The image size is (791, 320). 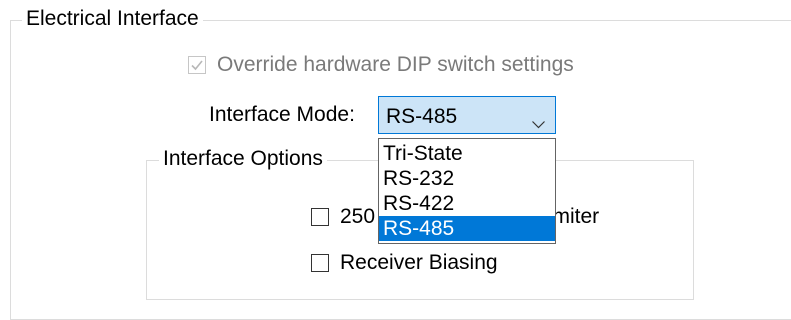 What do you see at coordinates (422, 116) in the screenshot?
I see `interface-mode-value: RS-485` at bounding box center [422, 116].